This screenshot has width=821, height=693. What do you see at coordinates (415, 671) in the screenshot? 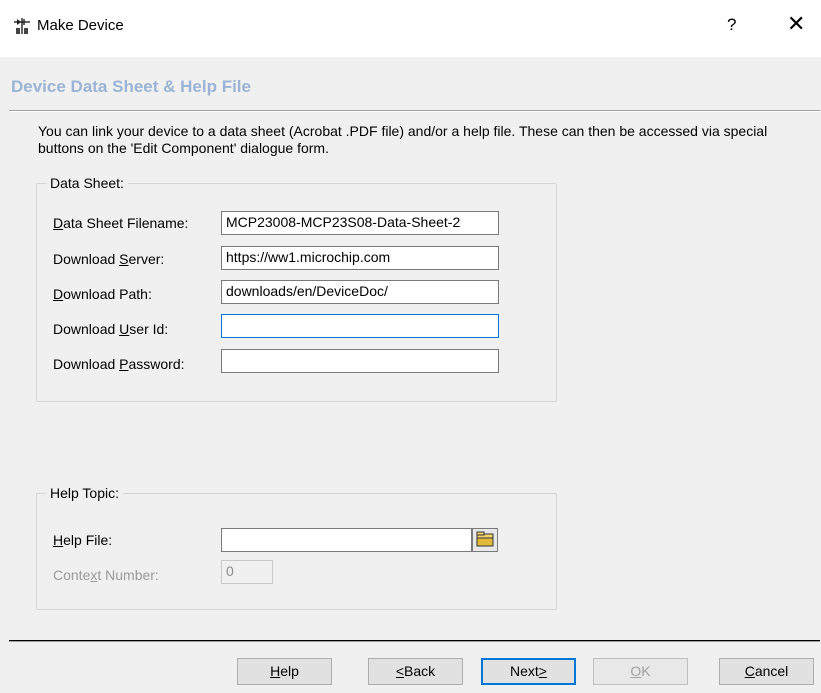
I see `back-button: <Back` at bounding box center [415, 671].